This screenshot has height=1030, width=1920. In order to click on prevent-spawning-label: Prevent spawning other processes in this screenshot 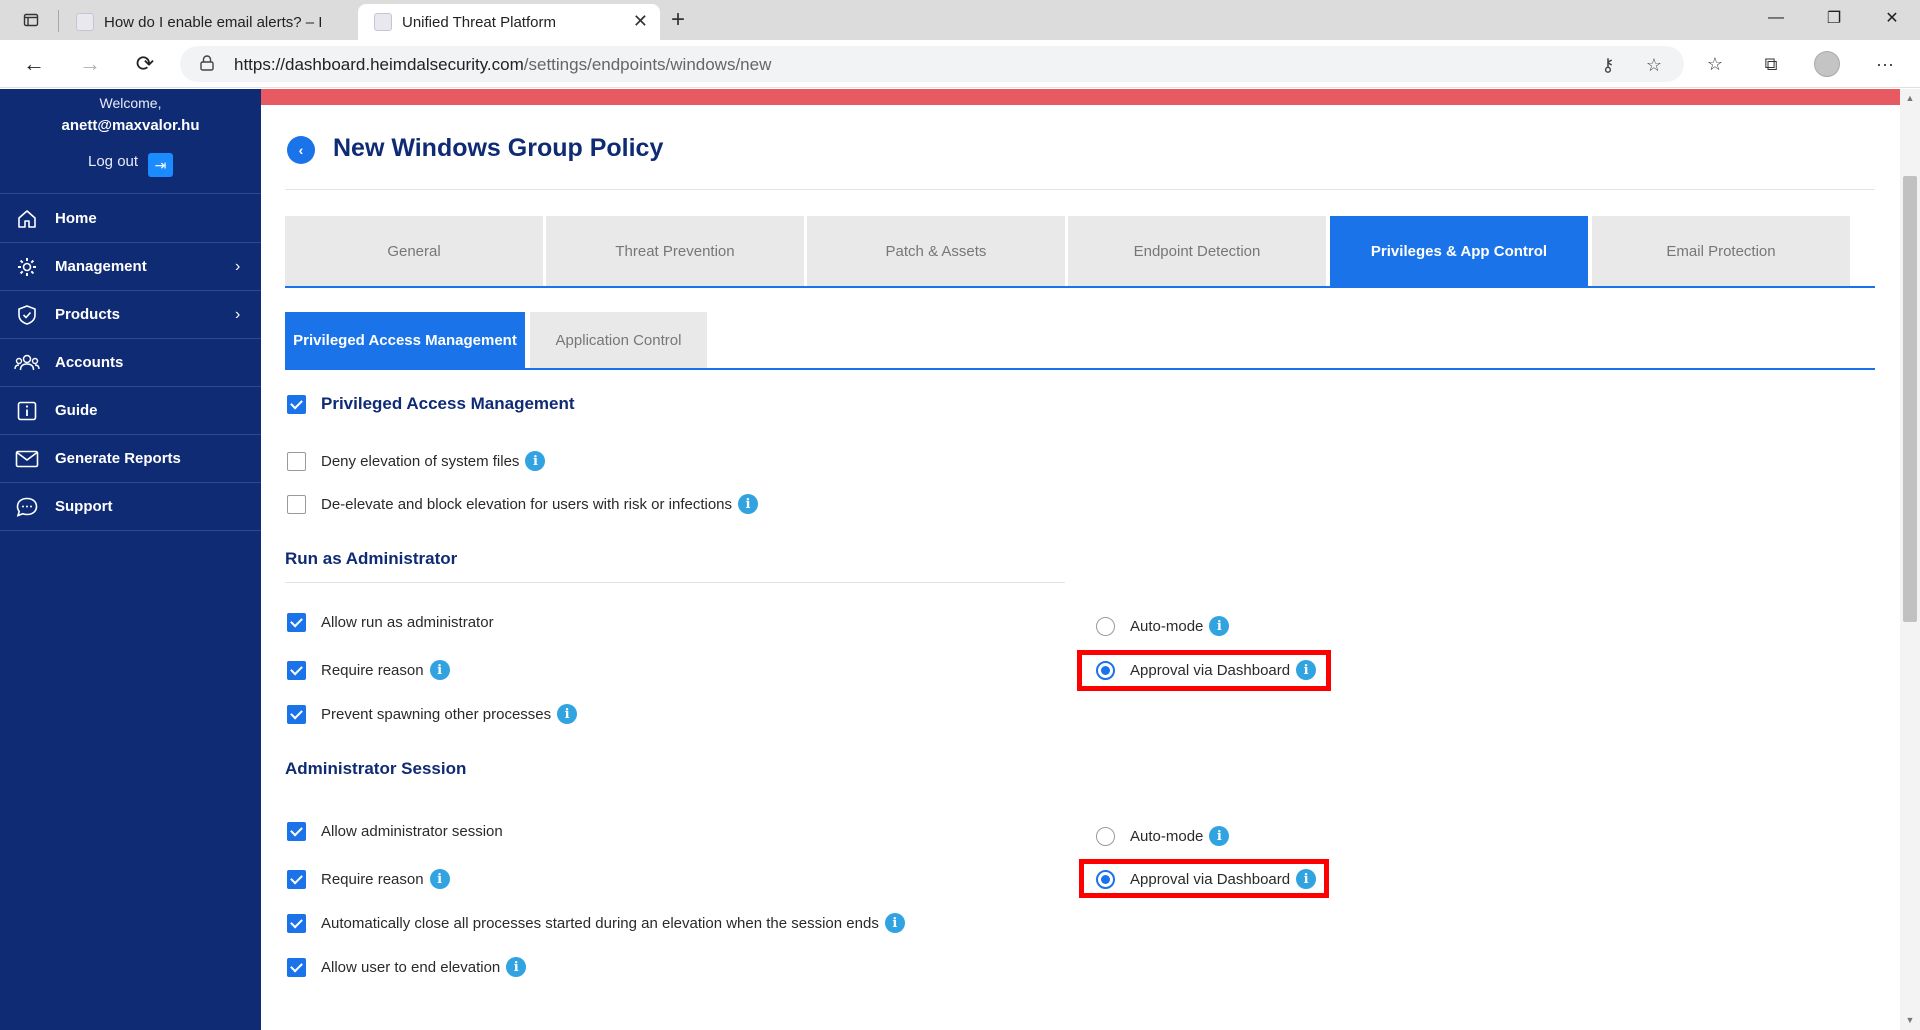, I will do `click(436, 714)`.